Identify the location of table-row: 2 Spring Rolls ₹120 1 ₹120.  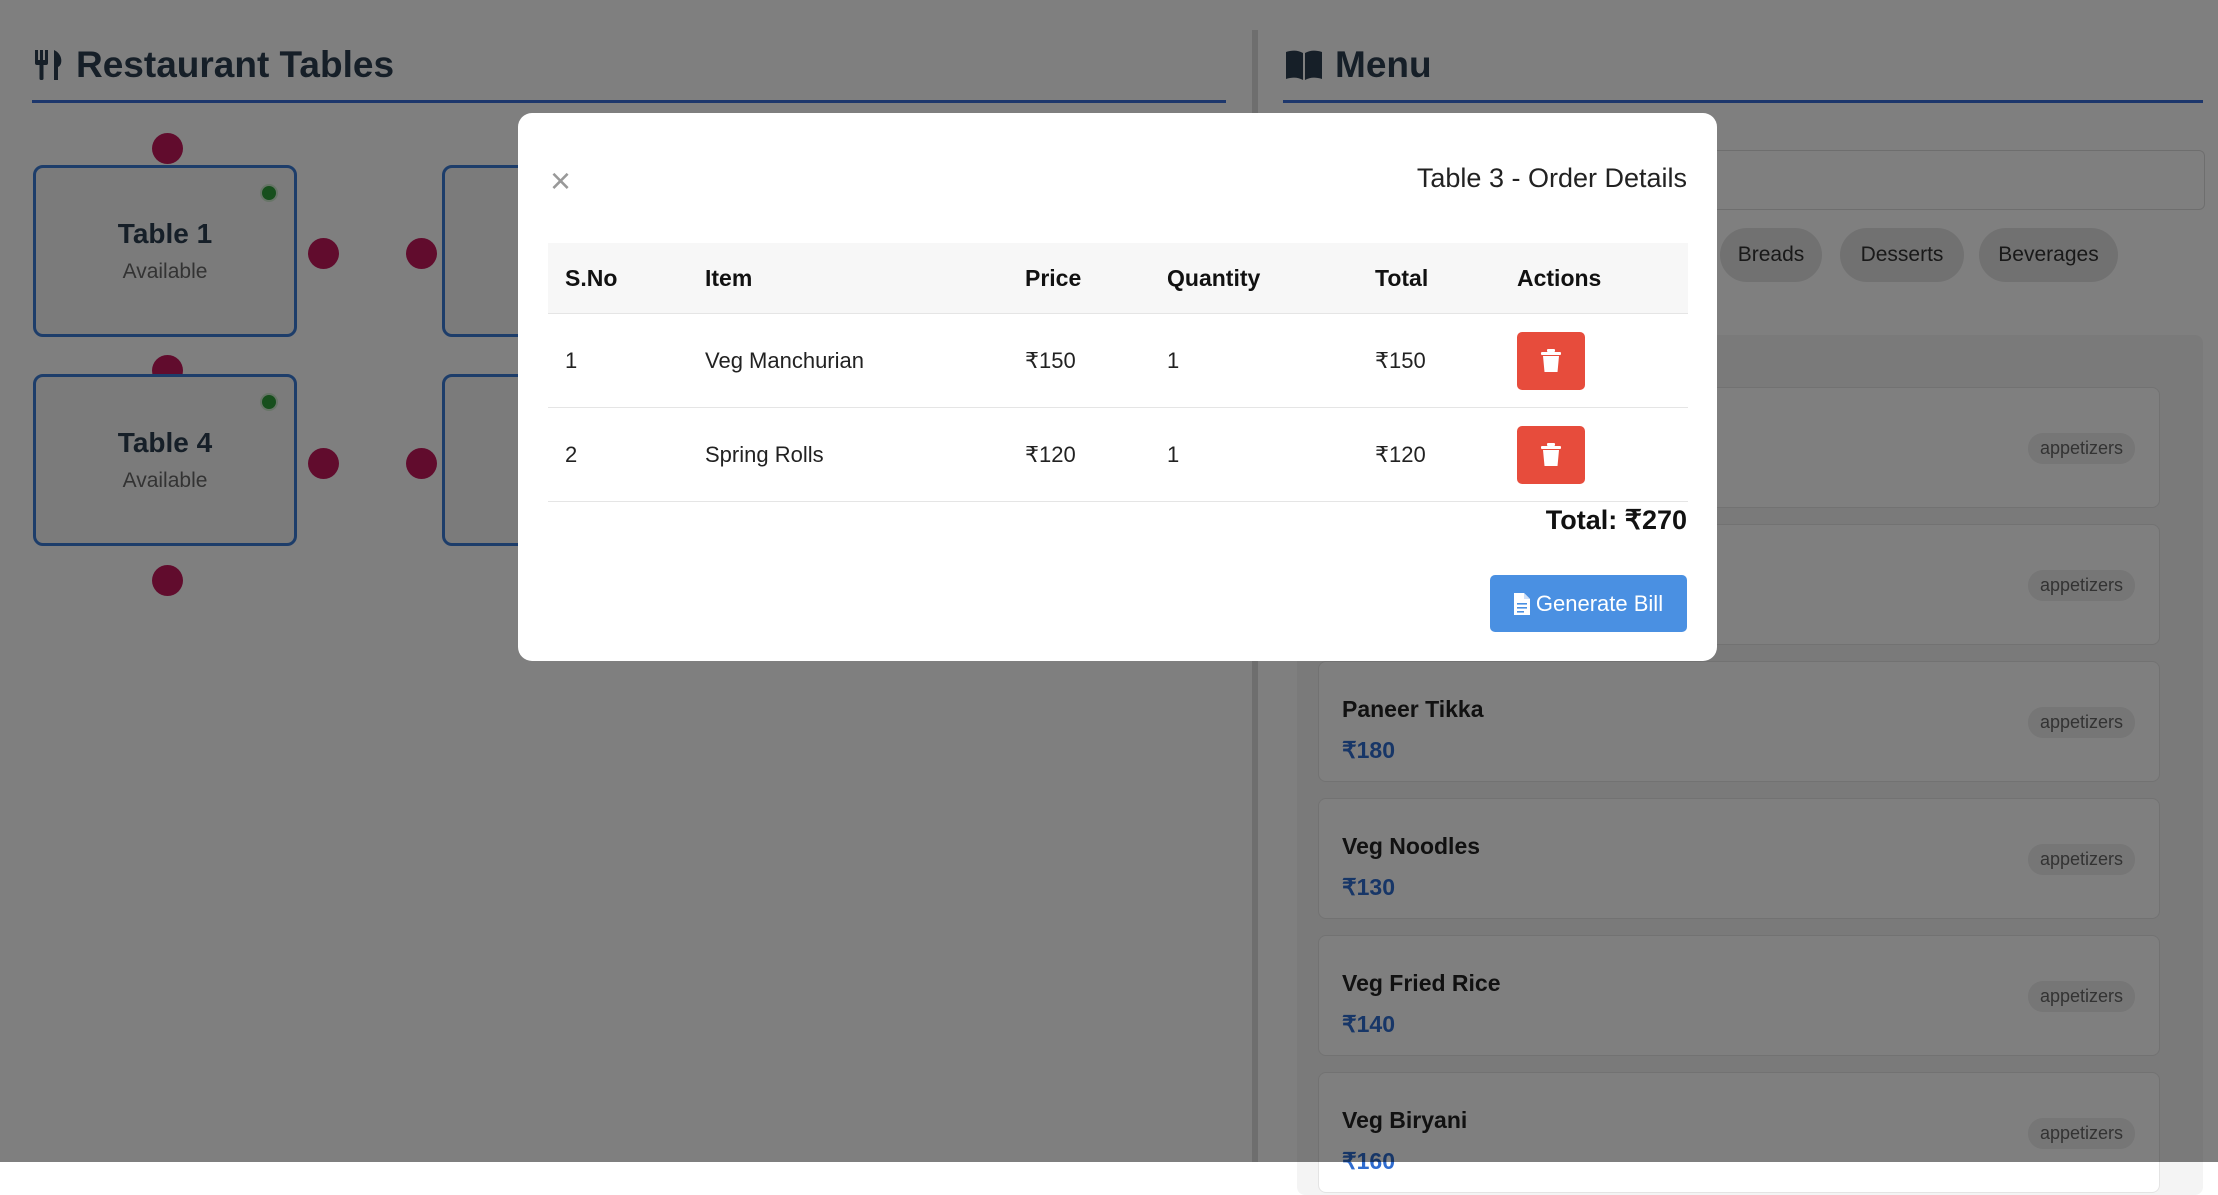
(1118, 454).